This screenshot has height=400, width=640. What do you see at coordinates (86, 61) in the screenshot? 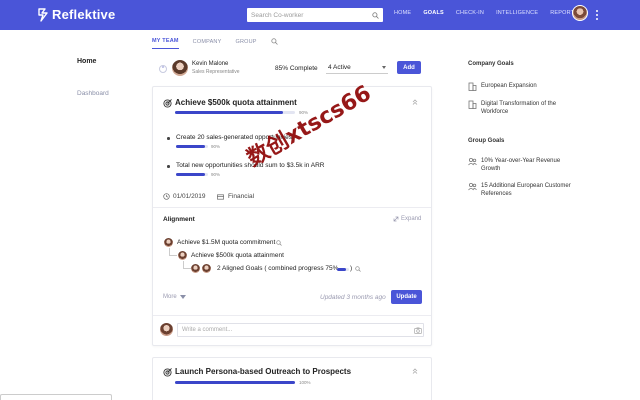
I see `left-nav-home: Home` at bounding box center [86, 61].